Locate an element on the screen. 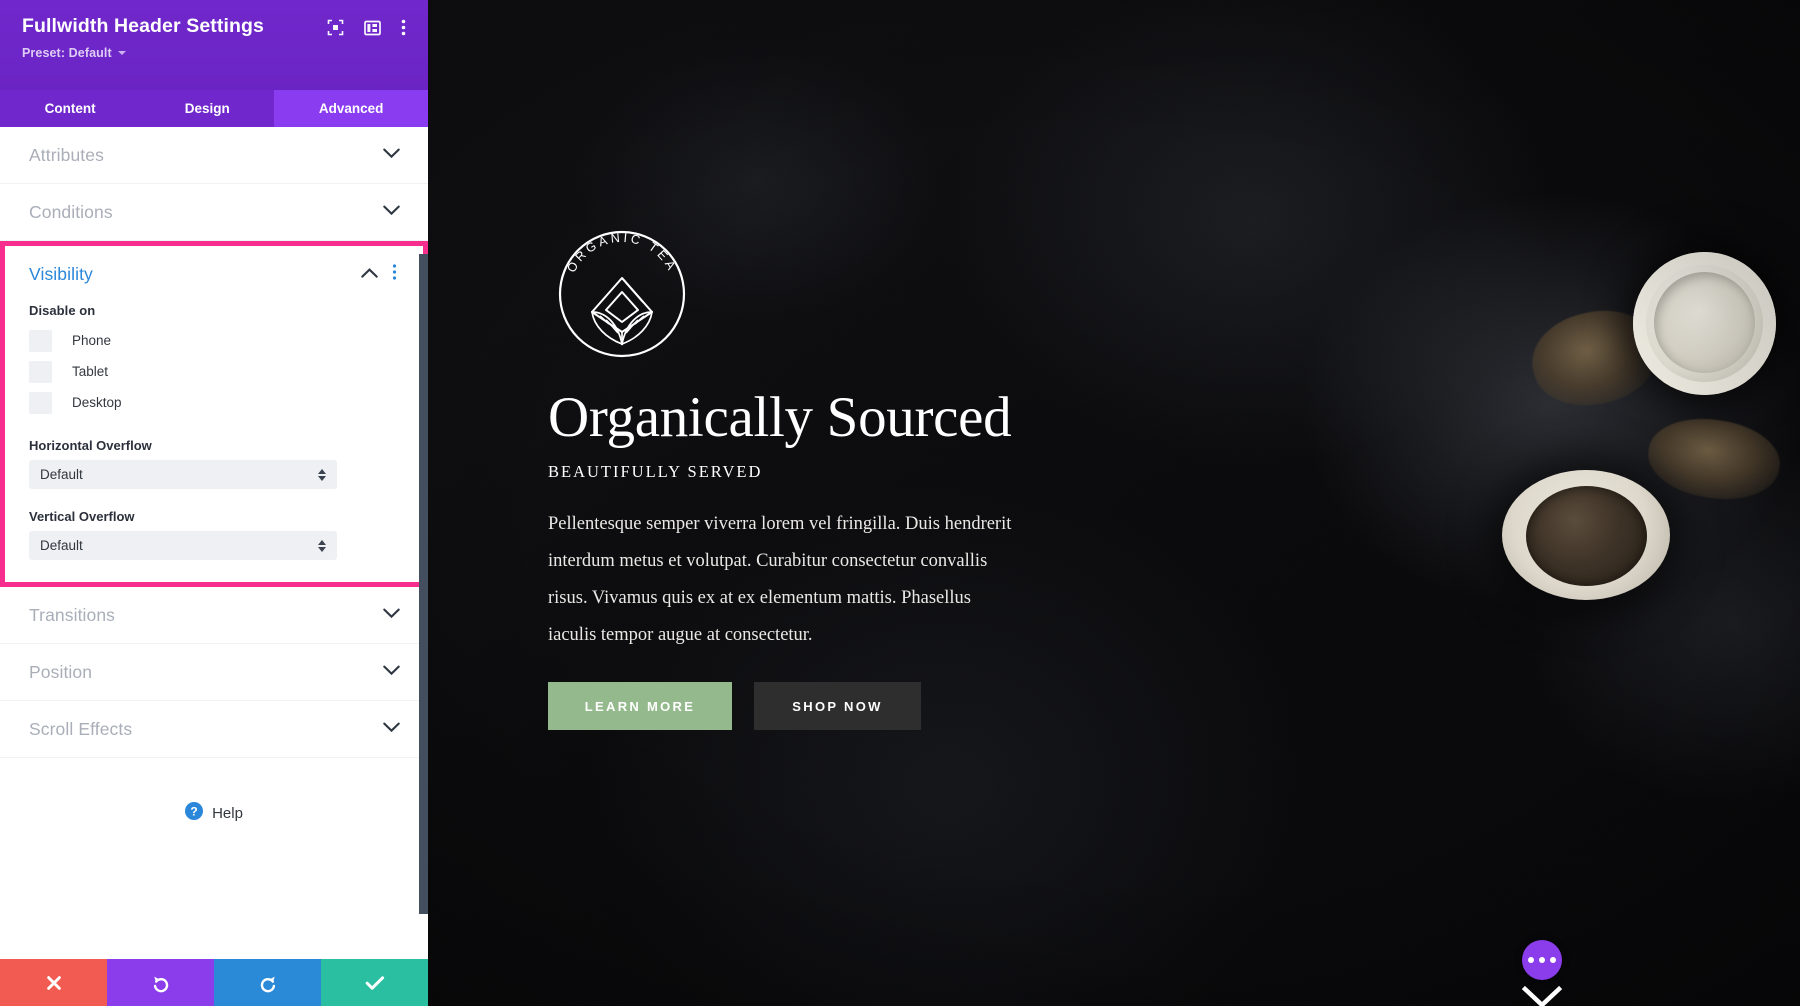 The height and width of the screenshot is (1006, 1800). page-title: Fullwidth Header Settings is located at coordinates (143, 26).